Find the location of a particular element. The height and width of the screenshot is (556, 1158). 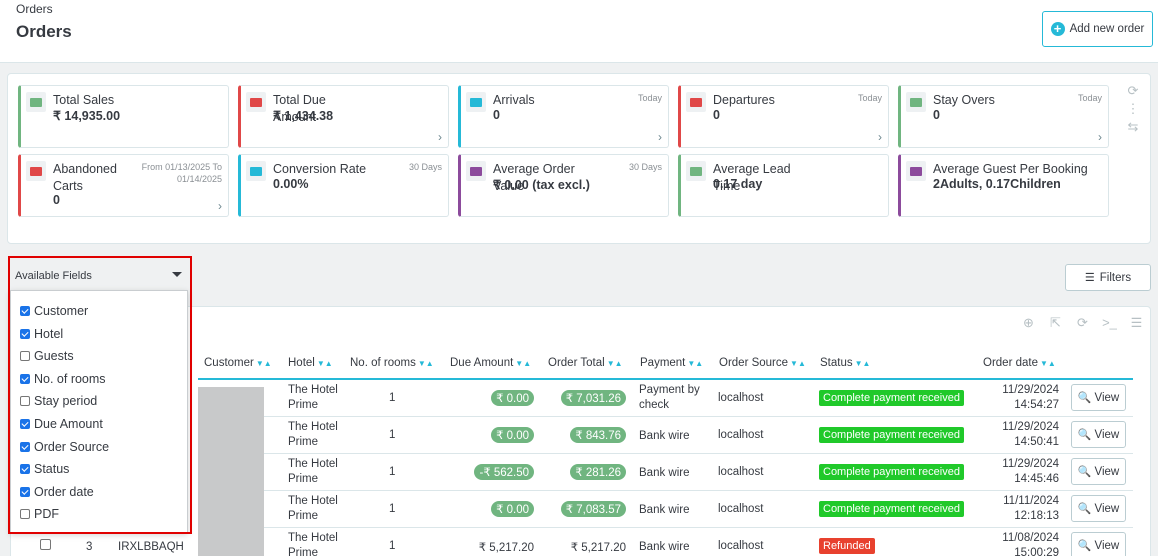

more-vertical-icon: ⋮ is located at coordinates (1133, 109).